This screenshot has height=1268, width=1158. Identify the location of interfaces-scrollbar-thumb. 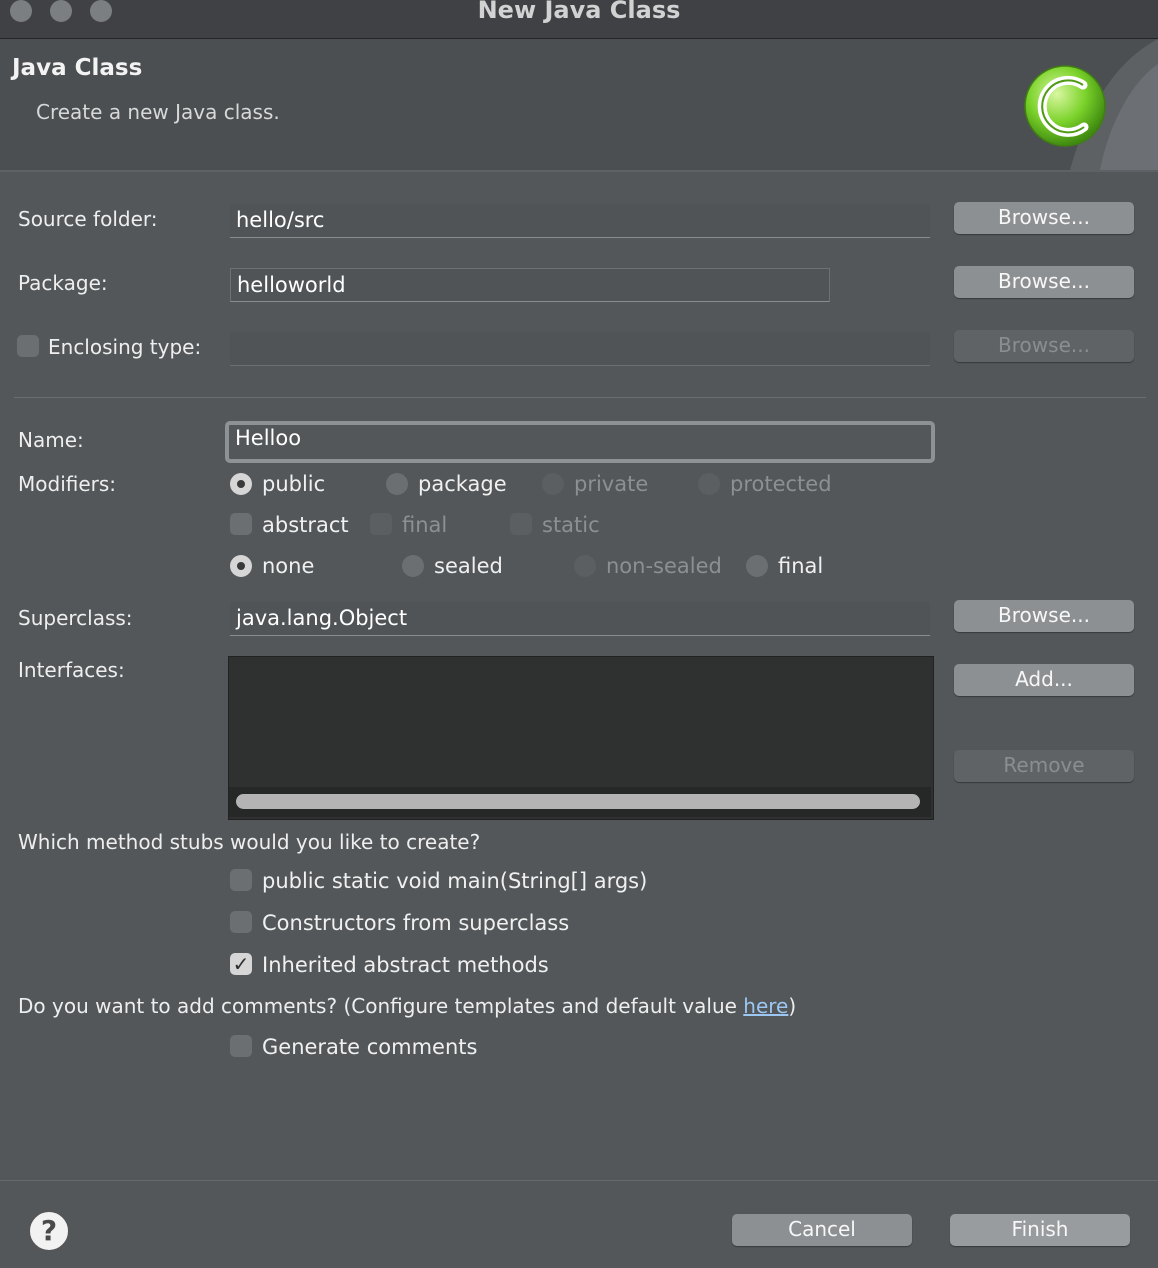
(578, 801).